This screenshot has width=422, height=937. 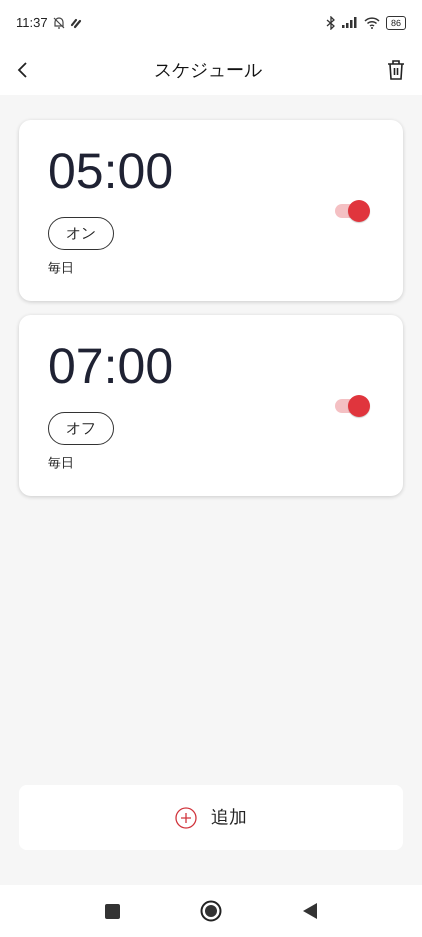 I want to click on signal-icon, so click(x=350, y=22).